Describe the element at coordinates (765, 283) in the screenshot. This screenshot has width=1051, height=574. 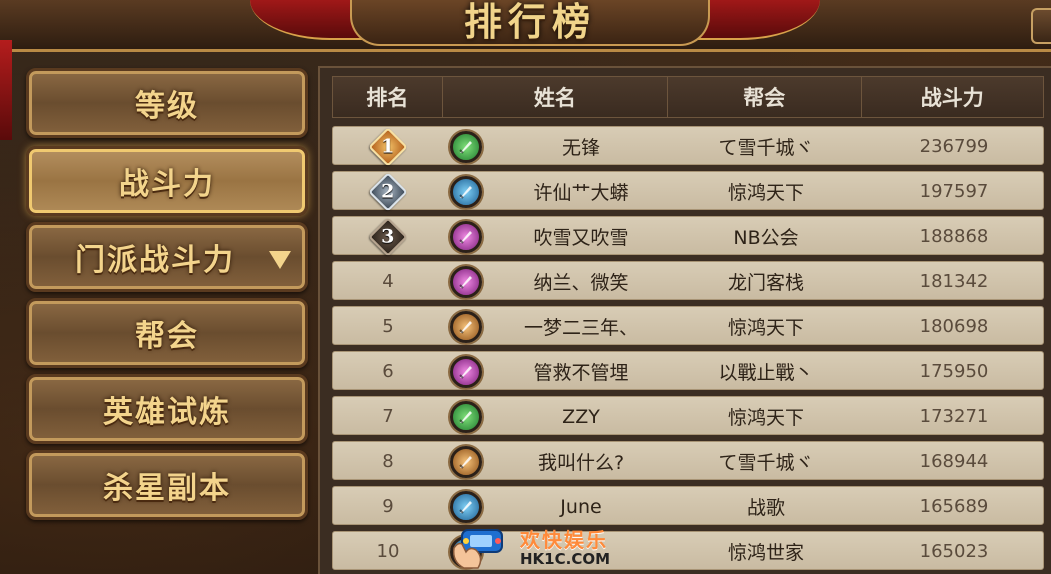
I see `guild-cell: 龙门客栈` at that location.